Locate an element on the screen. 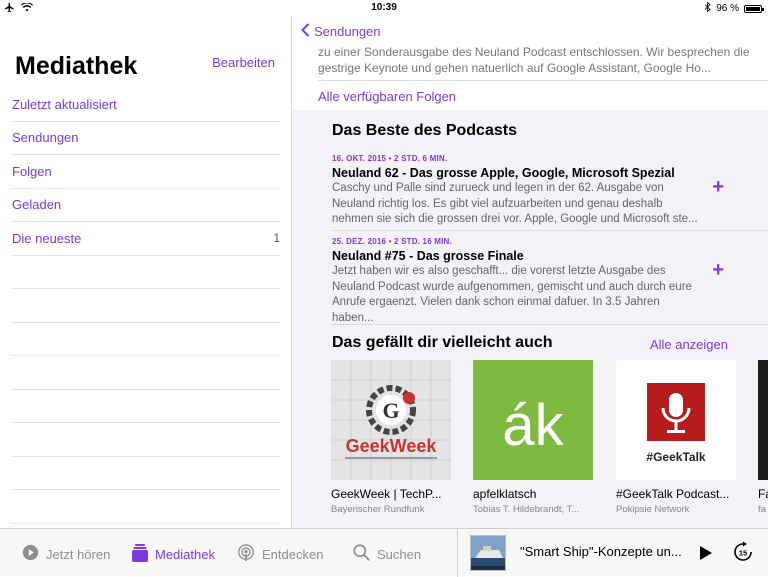  tab-search: Suchen is located at coordinates (387, 554).